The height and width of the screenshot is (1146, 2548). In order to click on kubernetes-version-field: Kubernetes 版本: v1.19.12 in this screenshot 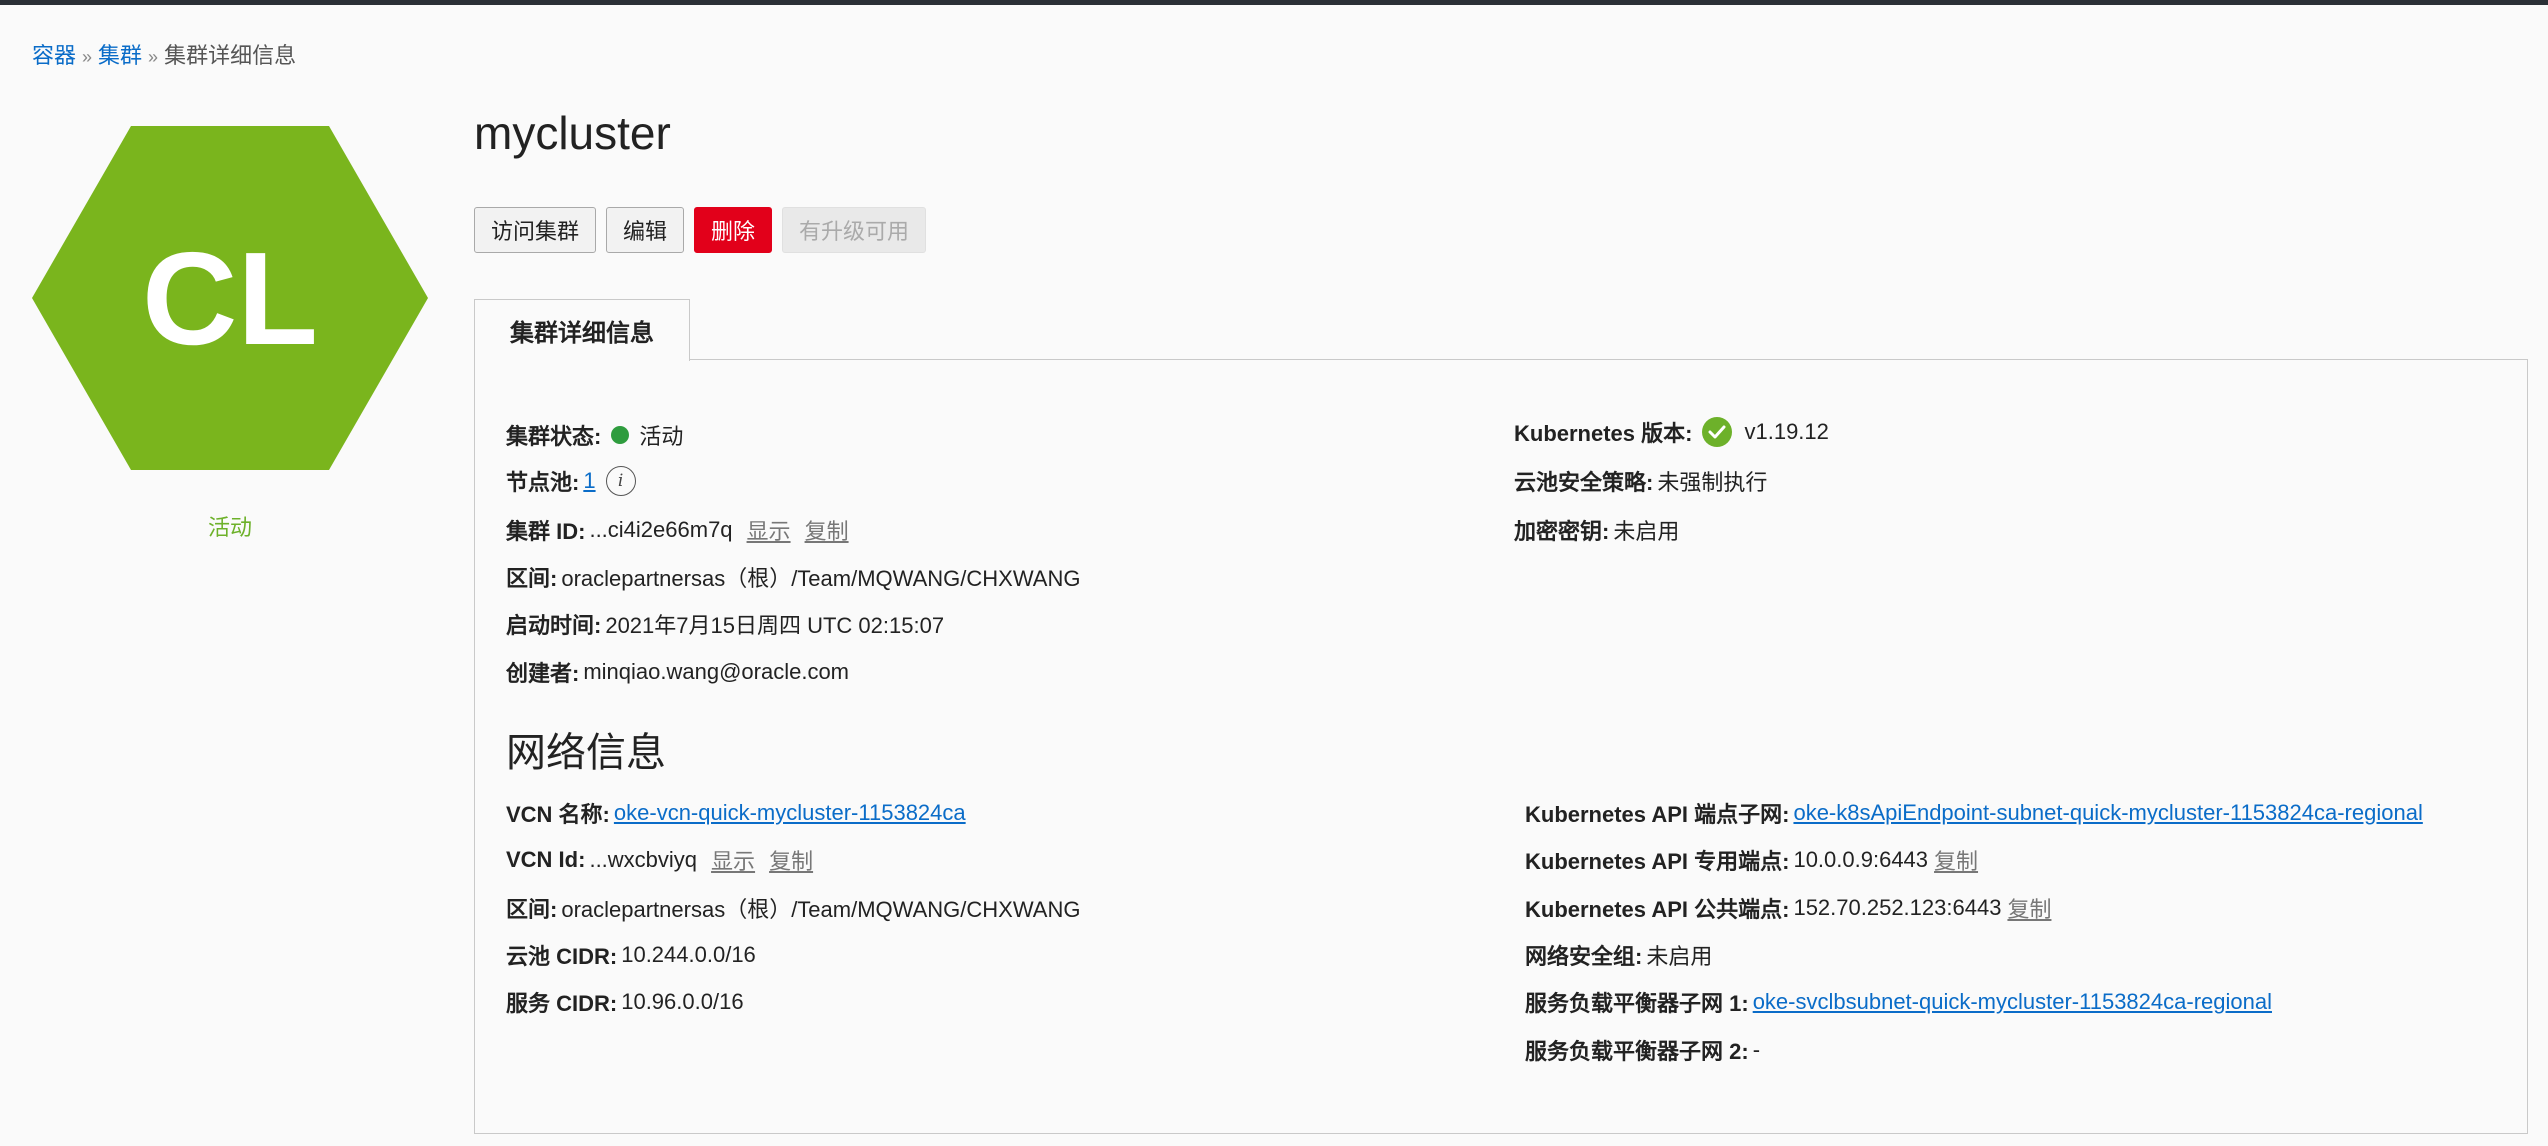, I will do `click(1671, 432)`.